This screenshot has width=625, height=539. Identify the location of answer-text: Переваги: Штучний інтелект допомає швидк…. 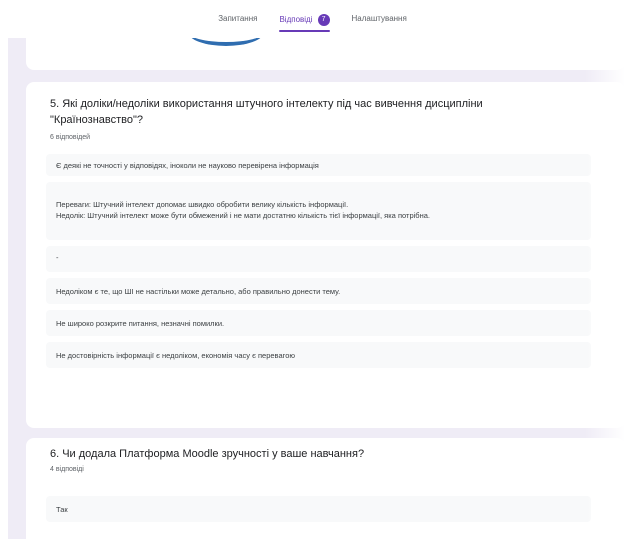
(243, 210).